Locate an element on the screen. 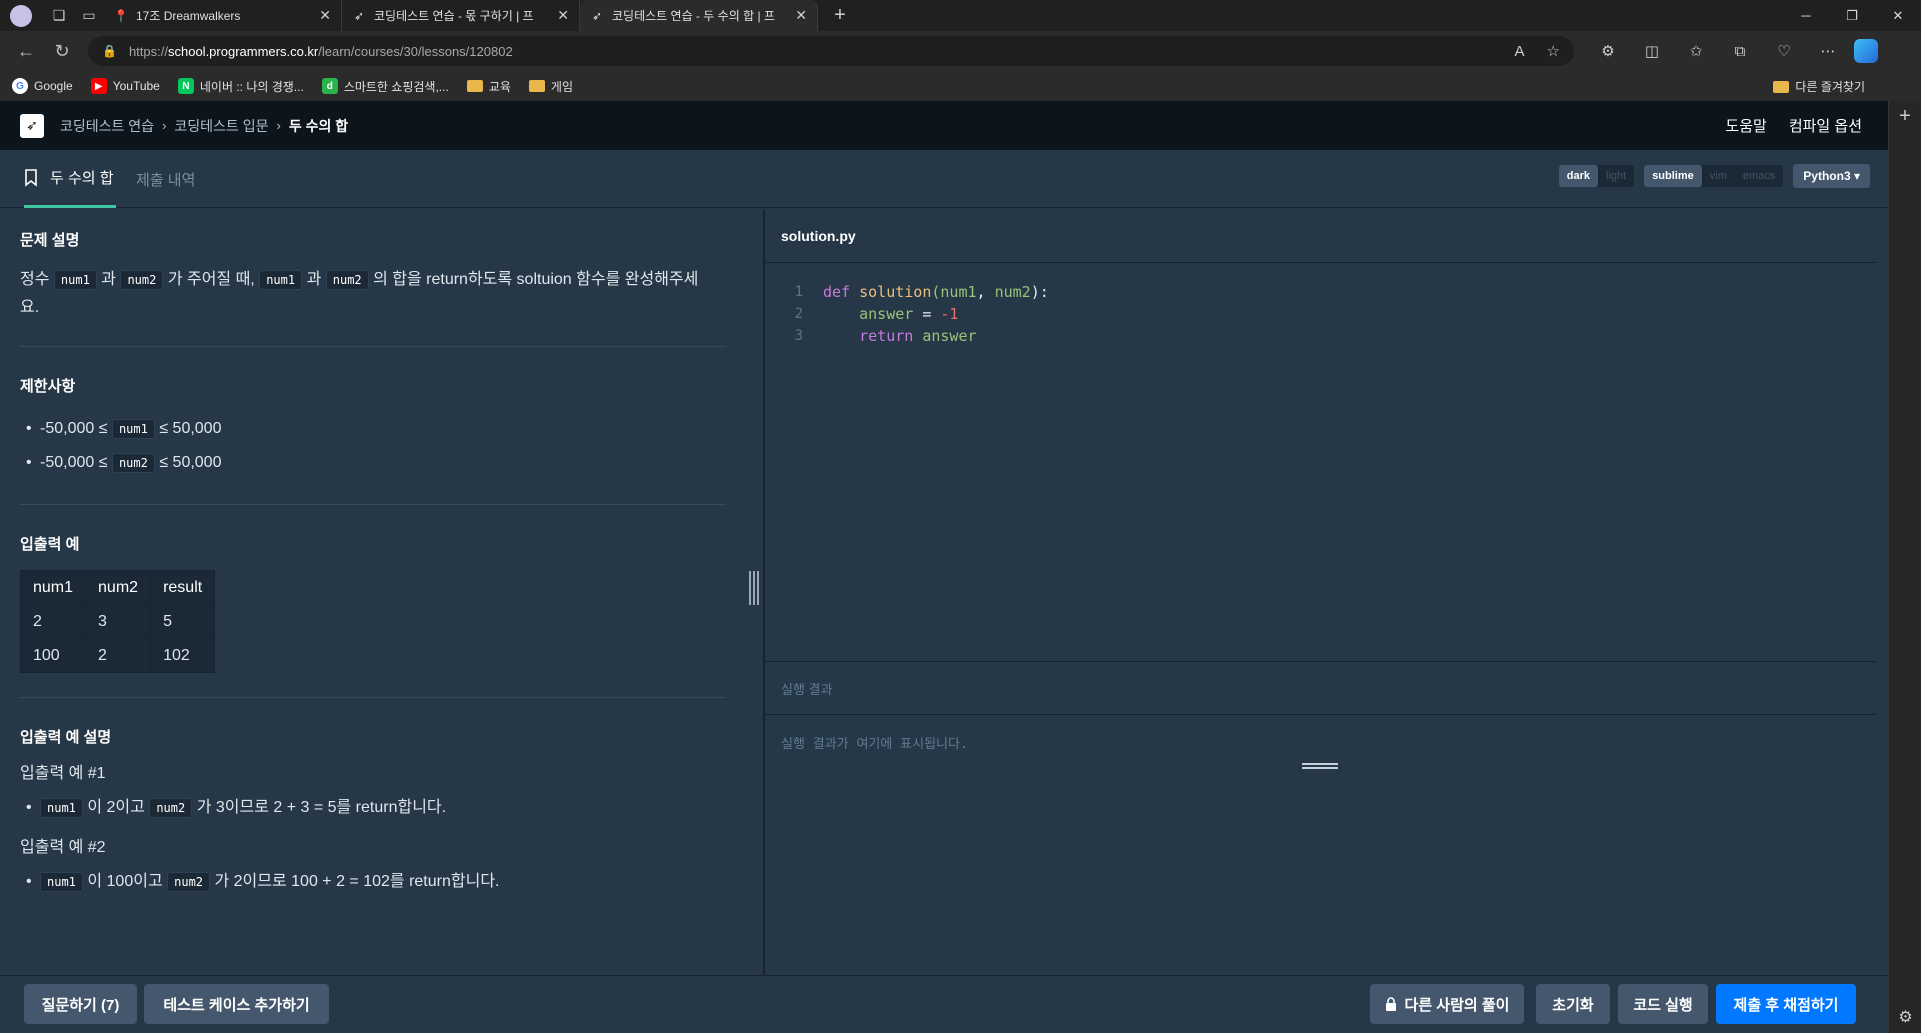 The width and height of the screenshot is (1921, 1033). token-operator: = is located at coordinates (927, 314).